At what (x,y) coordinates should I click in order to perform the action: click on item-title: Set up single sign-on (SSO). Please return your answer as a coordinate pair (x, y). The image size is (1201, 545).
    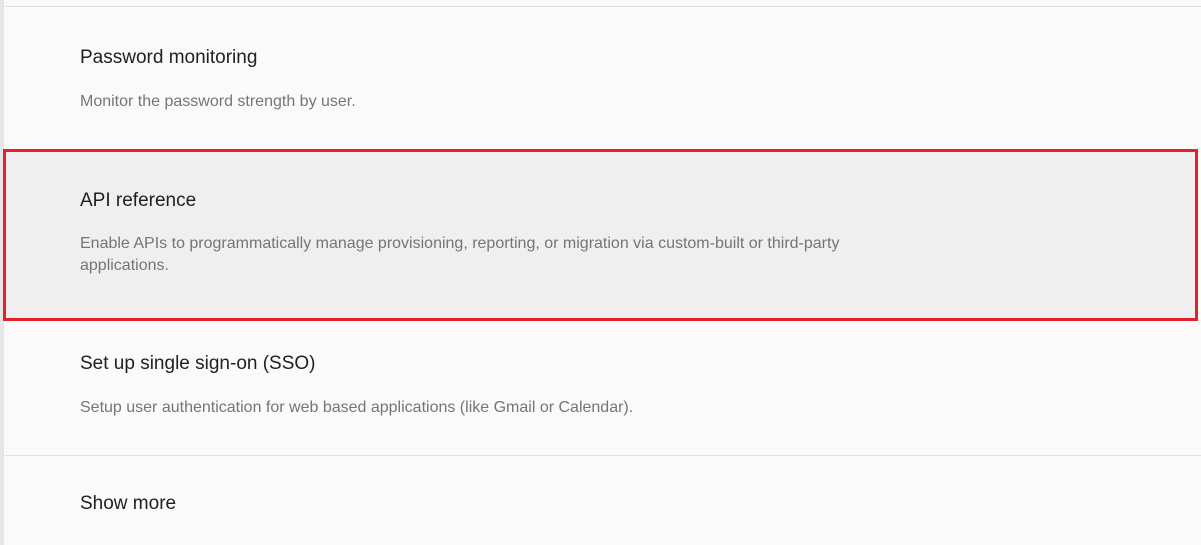
    Looking at the image, I should click on (198, 363).